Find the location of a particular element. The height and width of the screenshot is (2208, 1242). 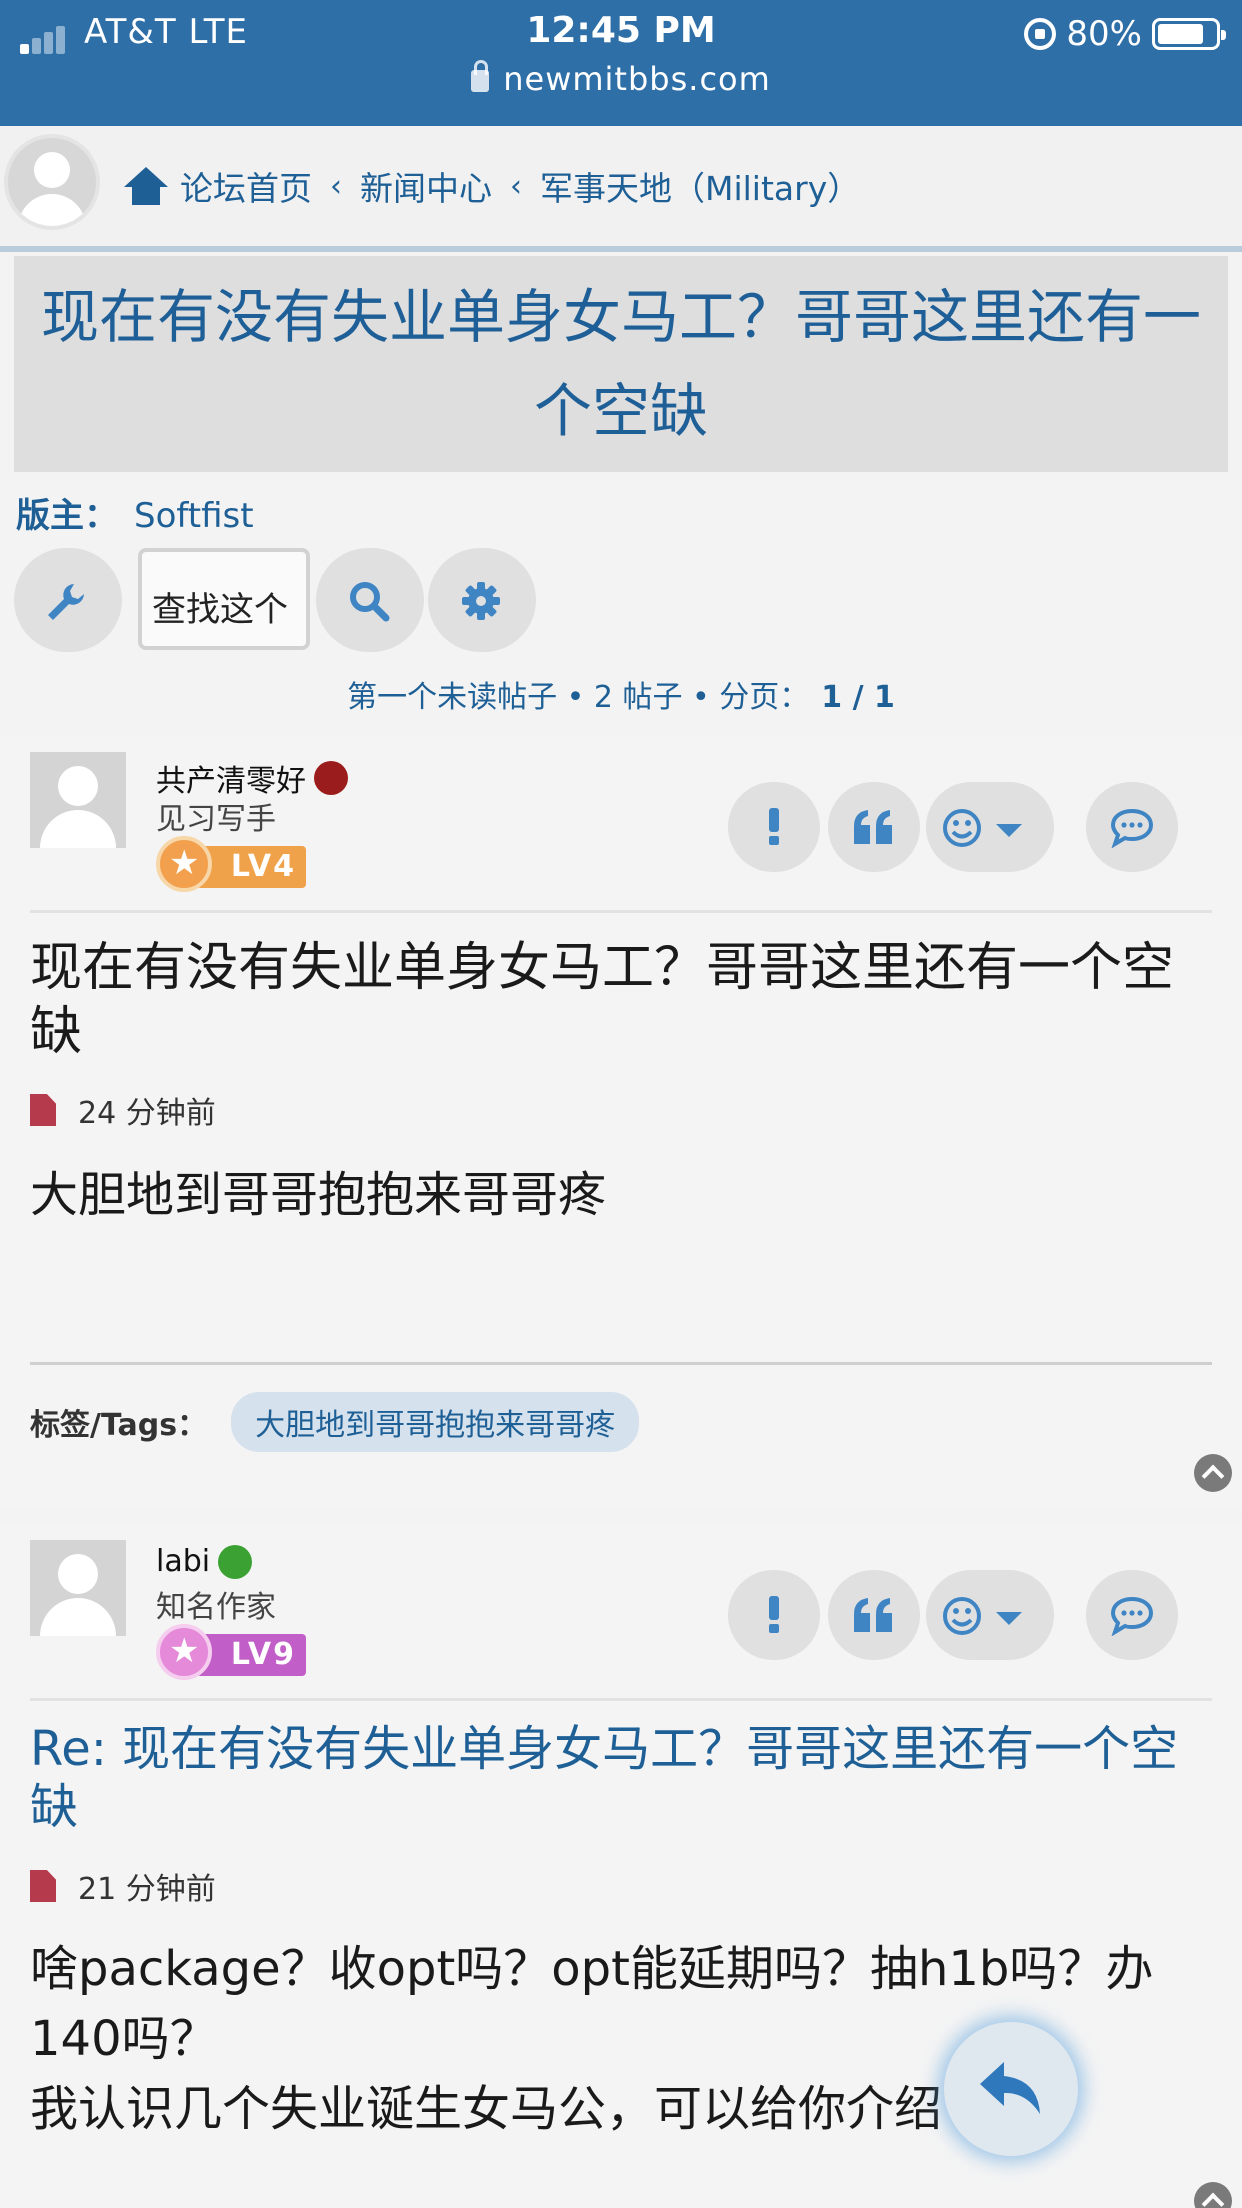

breadcrumb-bar: 论坛首页 ‹ 新闻中心 ‹ 军事天地（Military） is located at coordinates (621, 189).